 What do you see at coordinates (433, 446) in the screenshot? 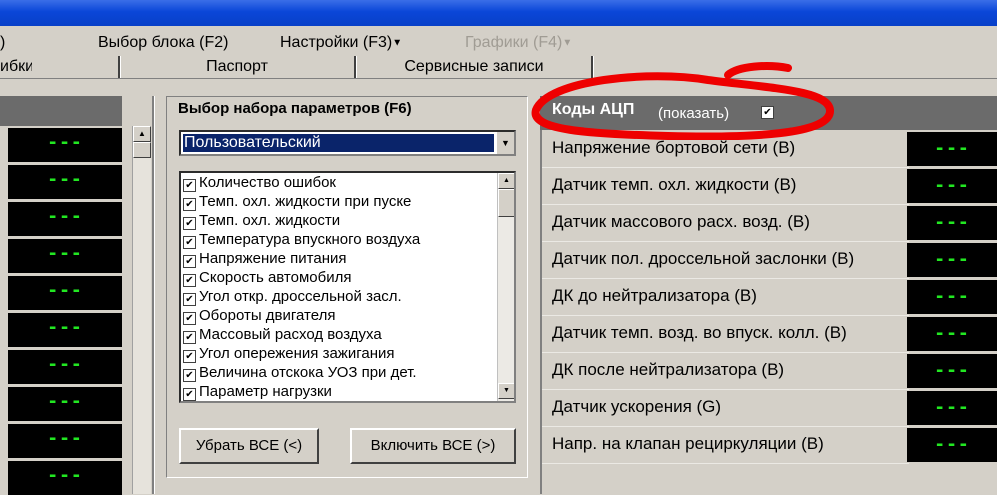
I see `enable-all-button: Включить ВСЕ (>)` at bounding box center [433, 446].